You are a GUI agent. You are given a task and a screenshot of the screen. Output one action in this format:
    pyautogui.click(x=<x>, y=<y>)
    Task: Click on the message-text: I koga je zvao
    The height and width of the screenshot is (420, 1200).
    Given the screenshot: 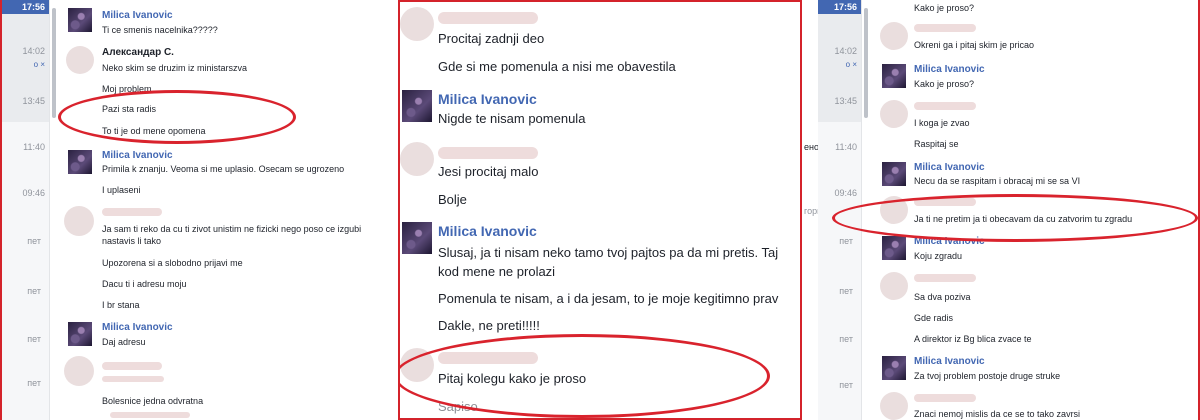 What is the action you would take?
    pyautogui.click(x=942, y=123)
    